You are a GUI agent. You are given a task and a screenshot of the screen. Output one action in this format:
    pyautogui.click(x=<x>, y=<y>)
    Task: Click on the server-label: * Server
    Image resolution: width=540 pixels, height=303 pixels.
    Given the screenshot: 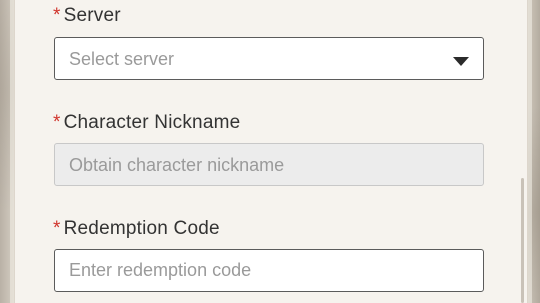 What is the action you would take?
    pyautogui.click(x=87, y=16)
    